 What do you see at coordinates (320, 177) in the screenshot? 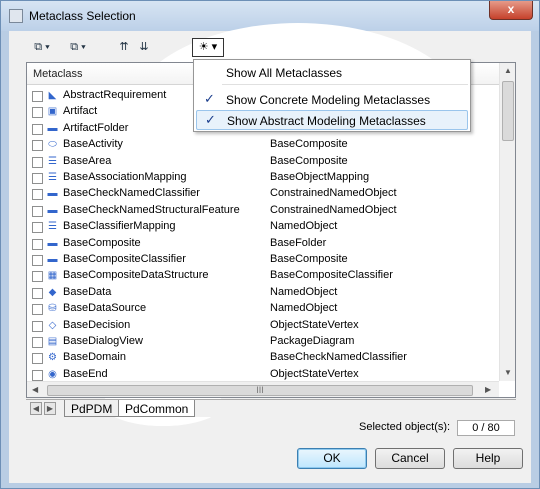
I see `metaclass-parent: BaseObjectMapping` at bounding box center [320, 177].